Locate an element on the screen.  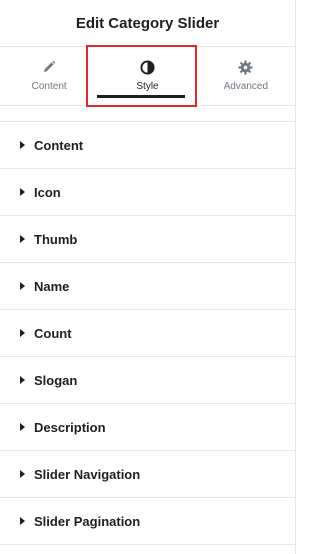
panel-title: Edit Category Slider is located at coordinates (147, 23).